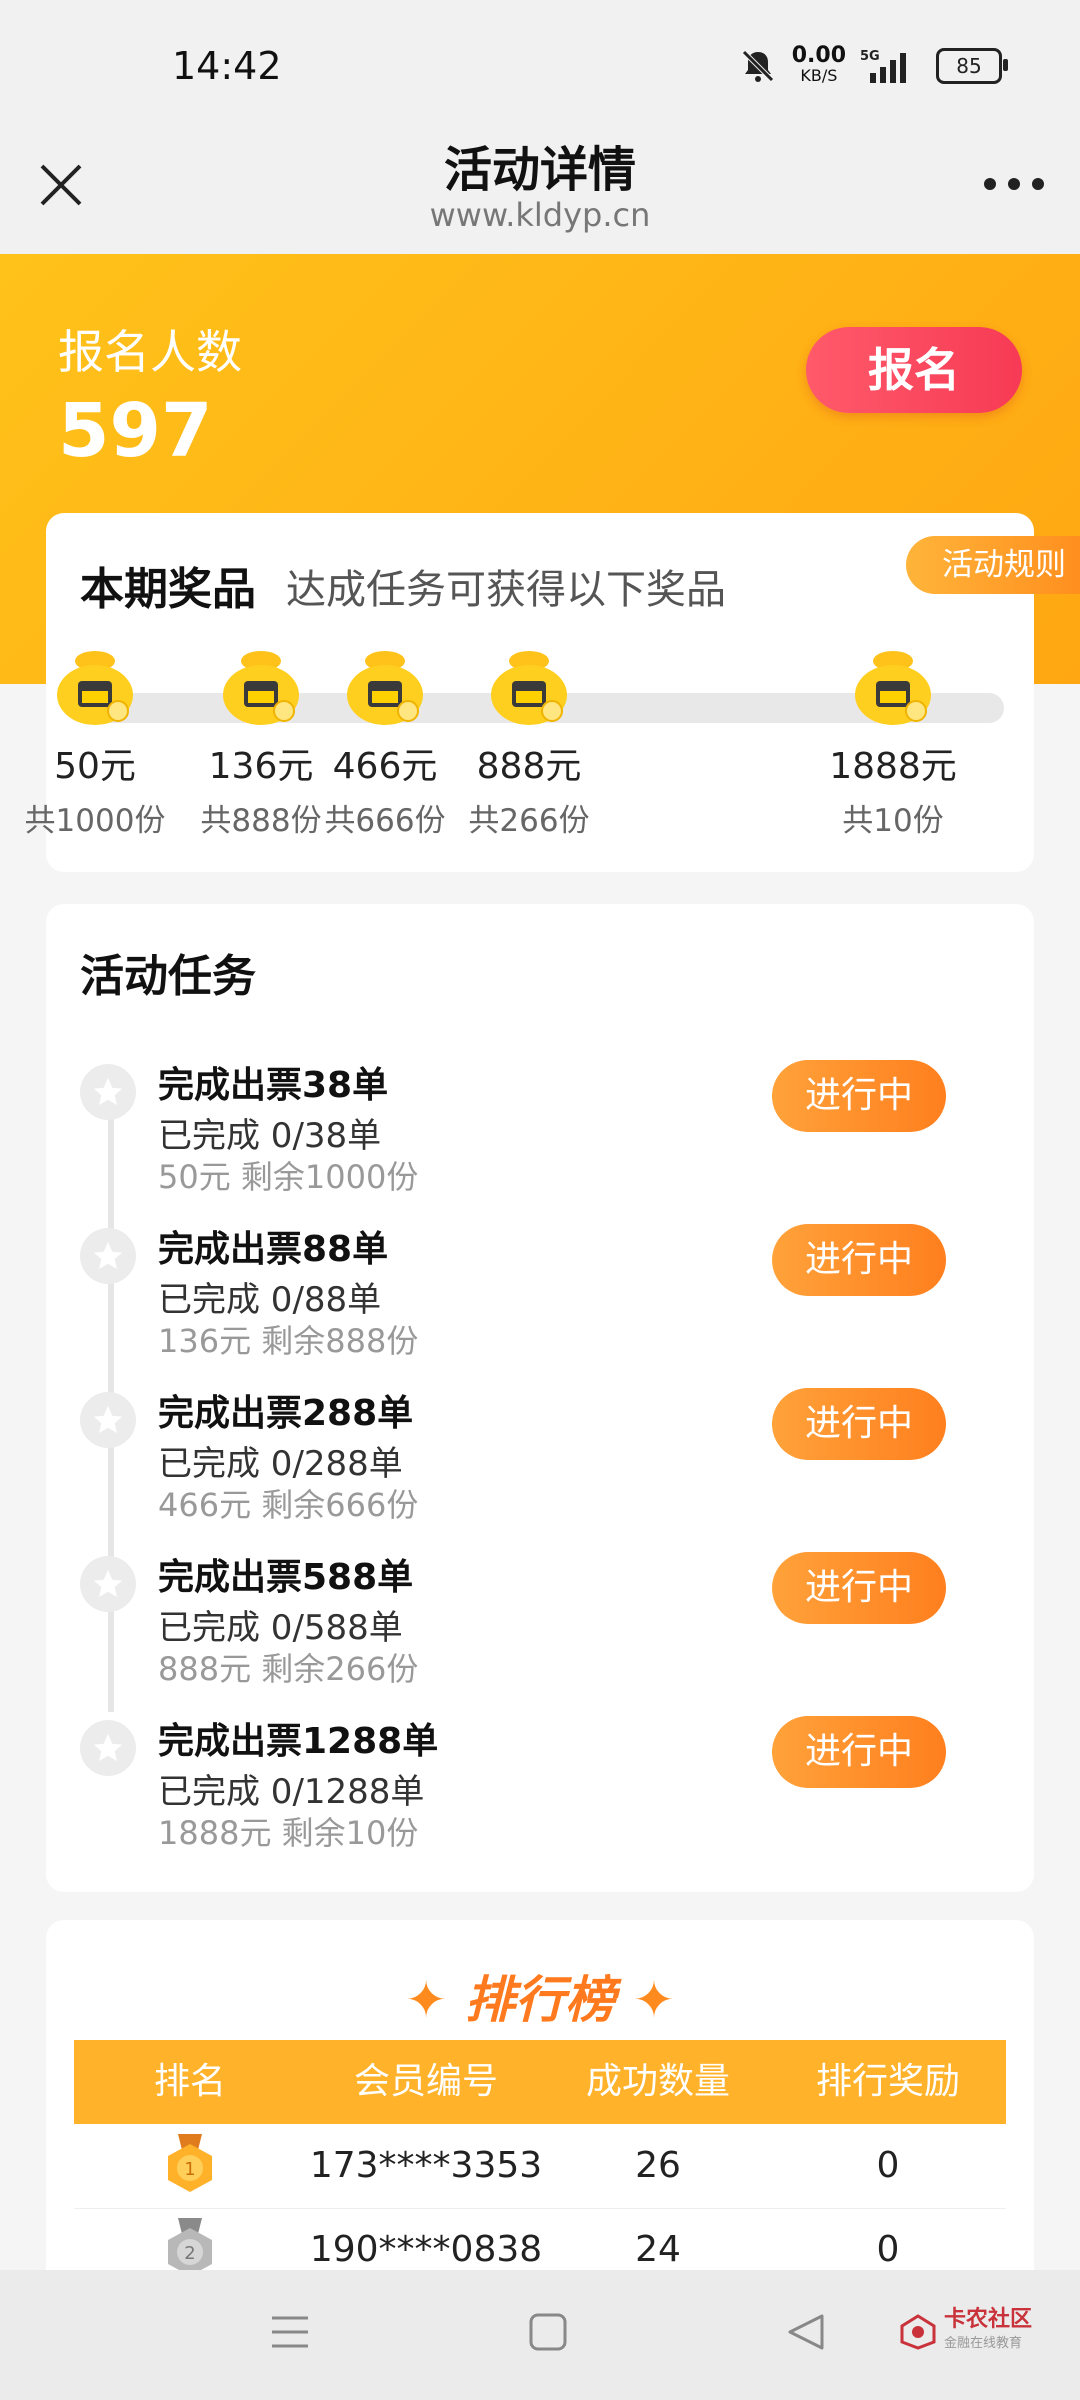 The width and height of the screenshot is (1080, 2400). I want to click on task-progress: 已完成 0/38单, so click(270, 1136).